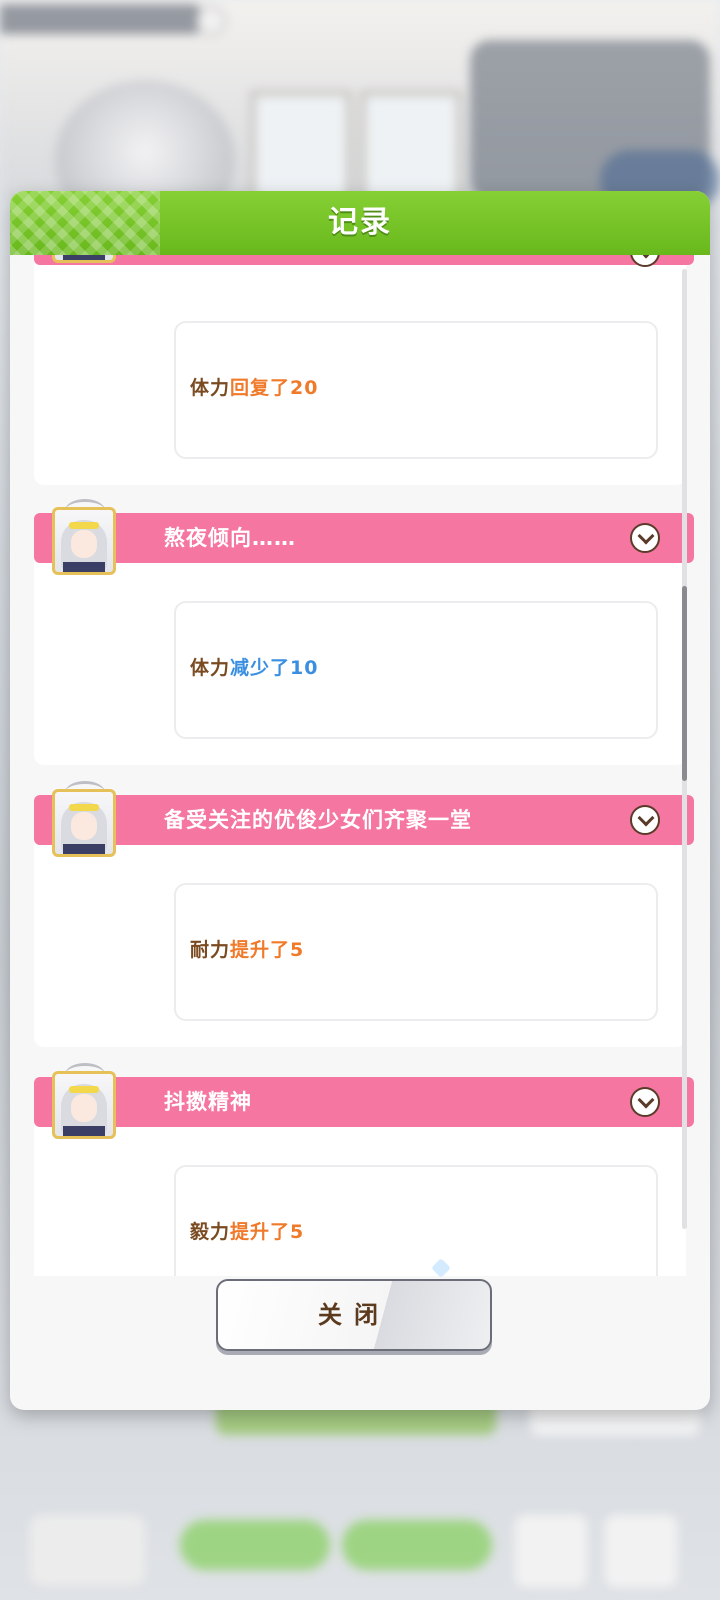  I want to click on effect-text: 耐力提升了5, so click(247, 948).